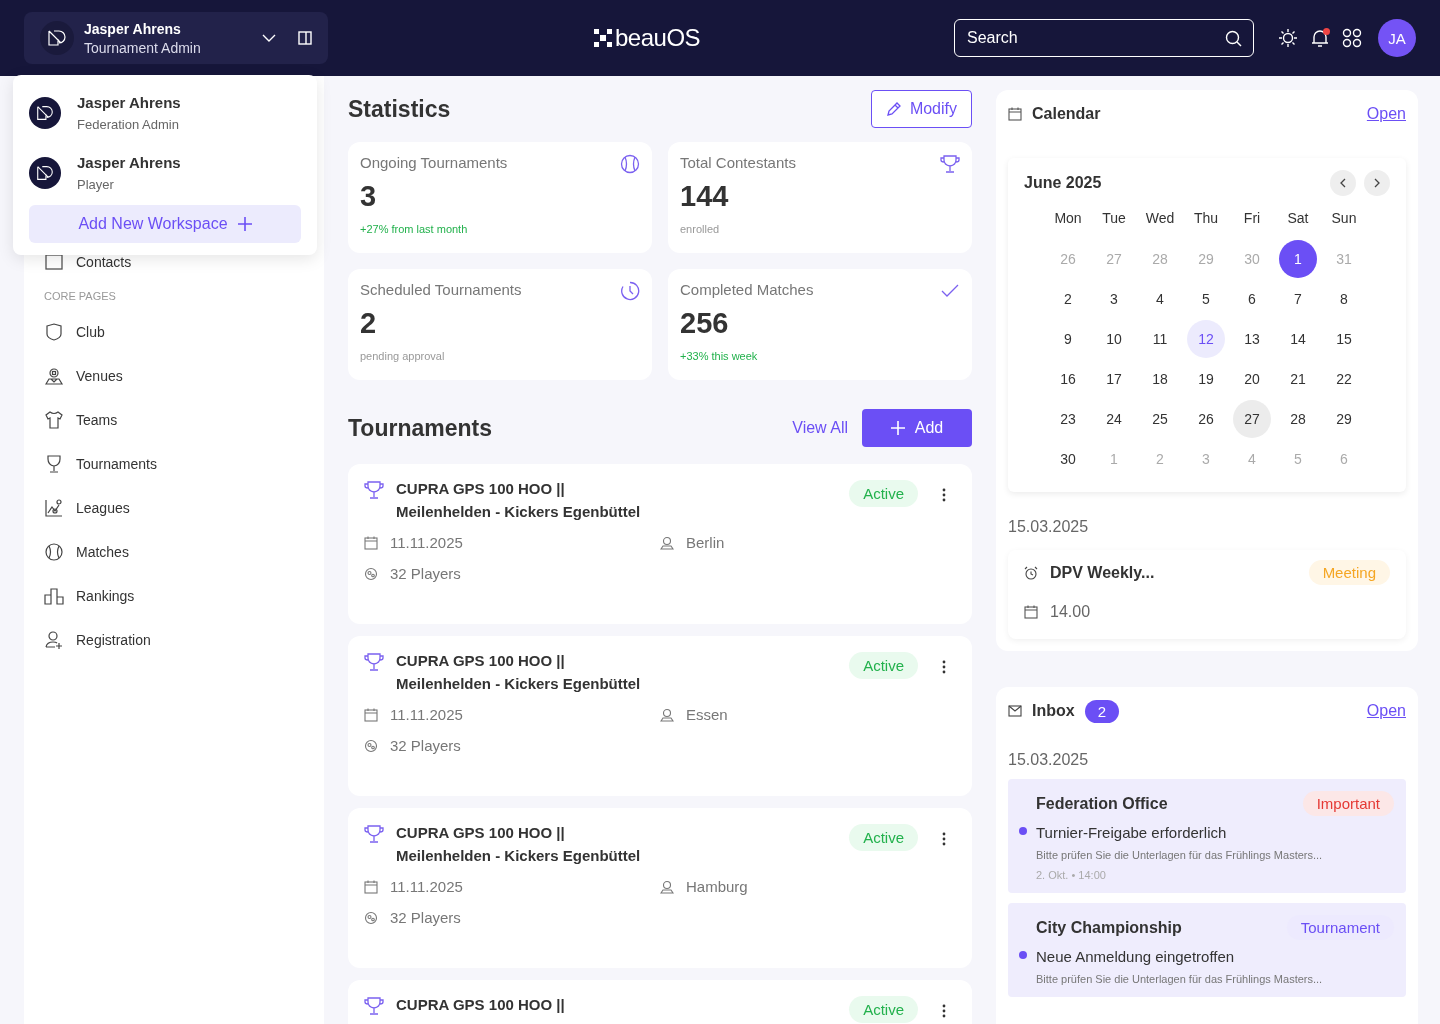  I want to click on calendar-day: 22, so click(1344, 379).